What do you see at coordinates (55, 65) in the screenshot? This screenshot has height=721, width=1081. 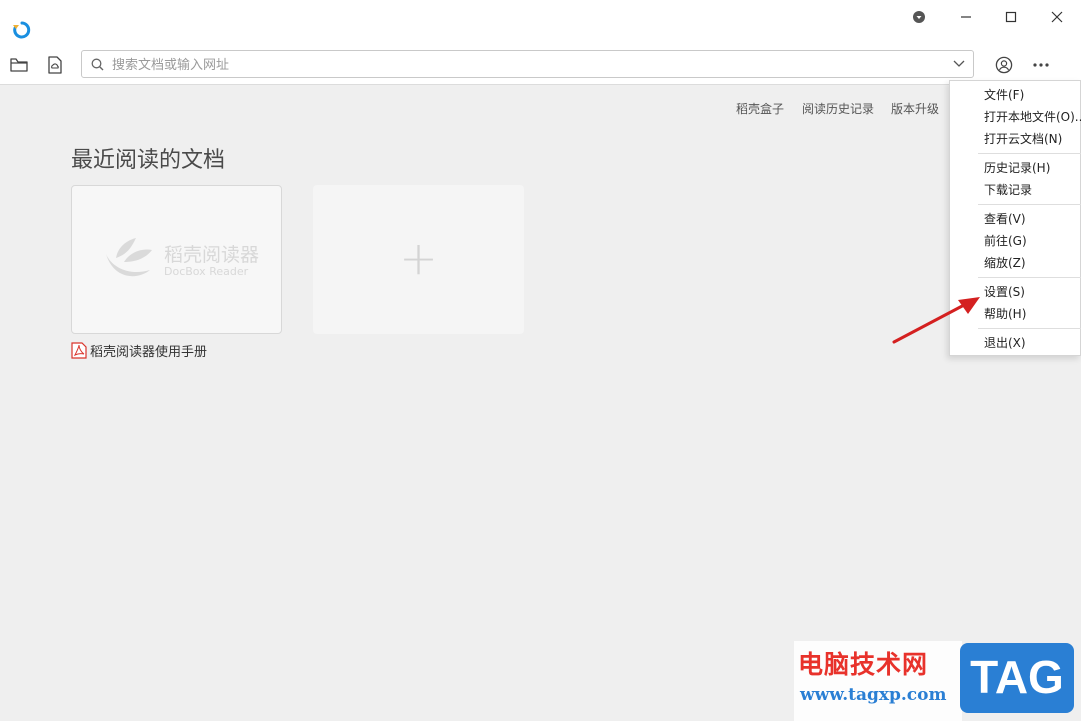 I see `cloud-document-icon` at bounding box center [55, 65].